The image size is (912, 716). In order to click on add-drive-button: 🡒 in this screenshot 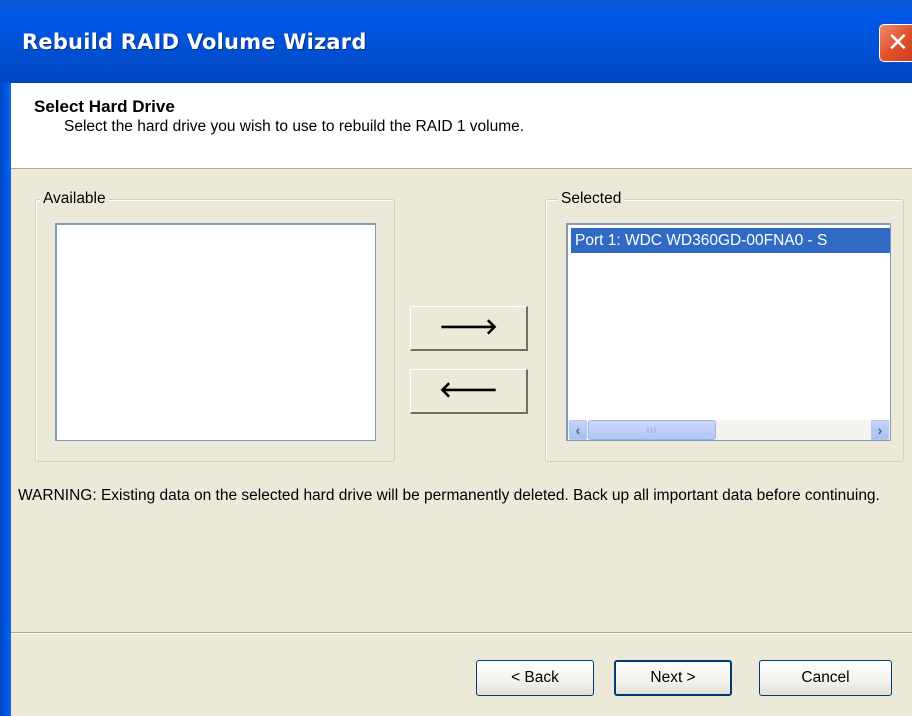, I will do `click(469, 328)`.